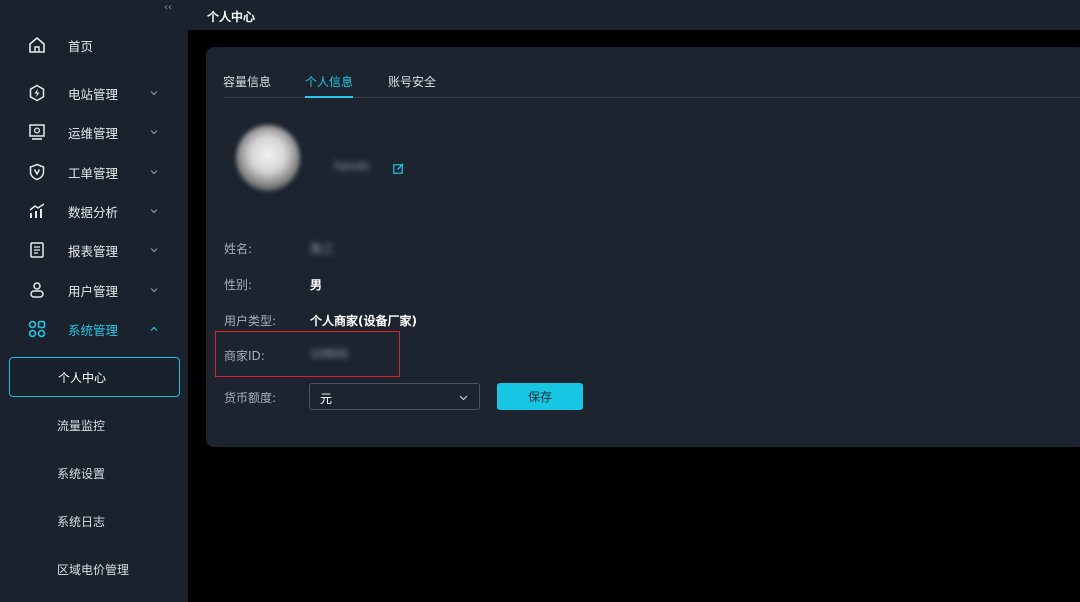 This screenshot has width=1080, height=602. Describe the element at coordinates (81, 521) in the screenshot. I see `sidebar-subitem-label: 系统日志` at that location.